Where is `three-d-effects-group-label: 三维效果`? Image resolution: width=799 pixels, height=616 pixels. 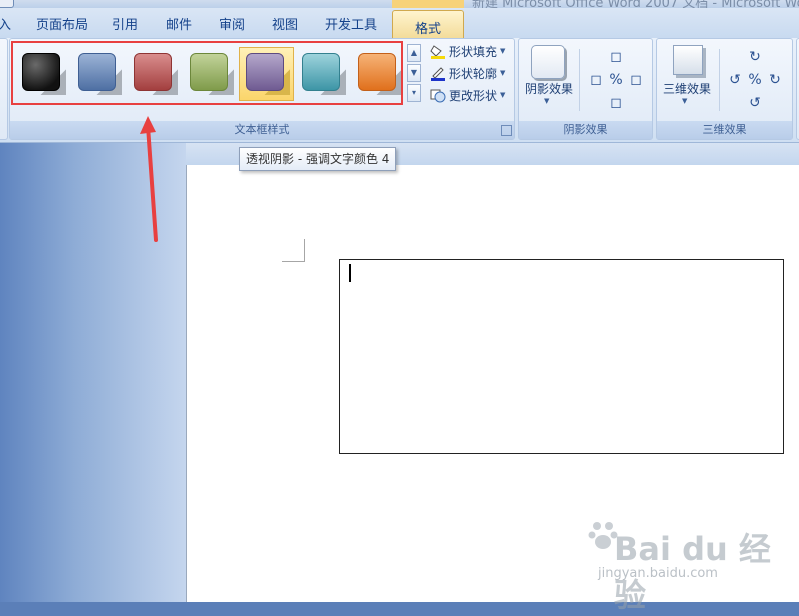
three-d-effects-group-label: 三维效果 is located at coordinates (724, 130).